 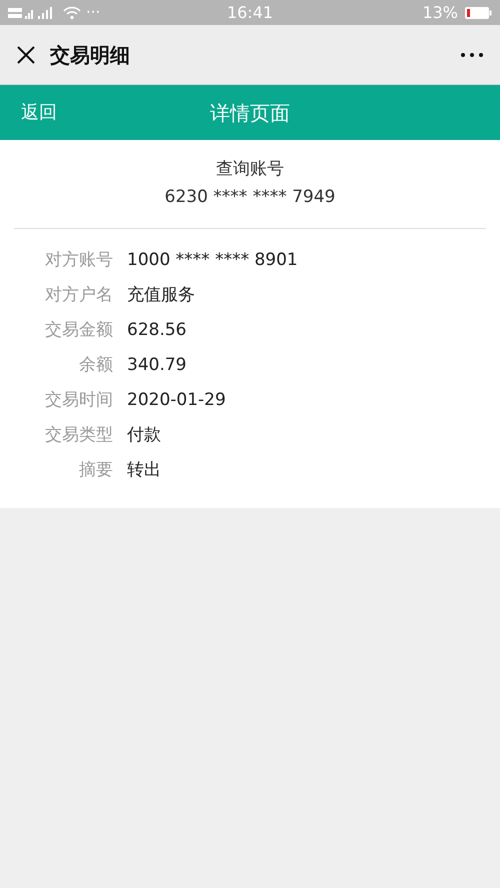 I want to click on page-title: 交易明细, so click(x=90, y=55).